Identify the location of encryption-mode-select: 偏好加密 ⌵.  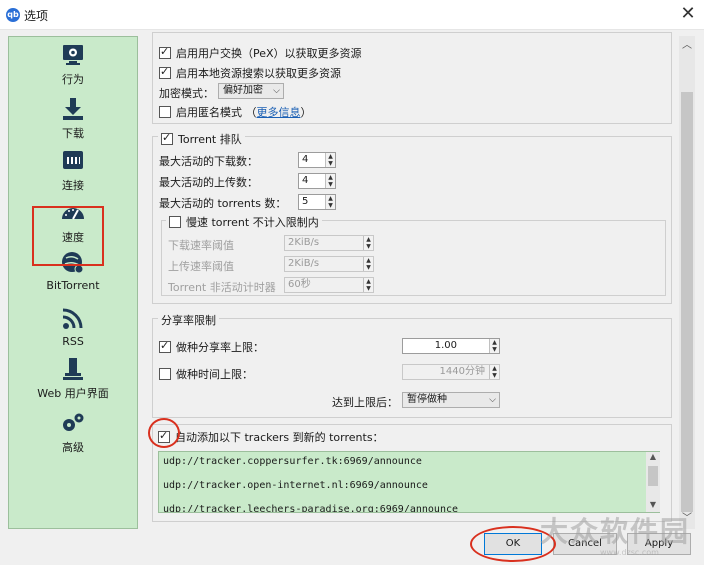
(251, 91).